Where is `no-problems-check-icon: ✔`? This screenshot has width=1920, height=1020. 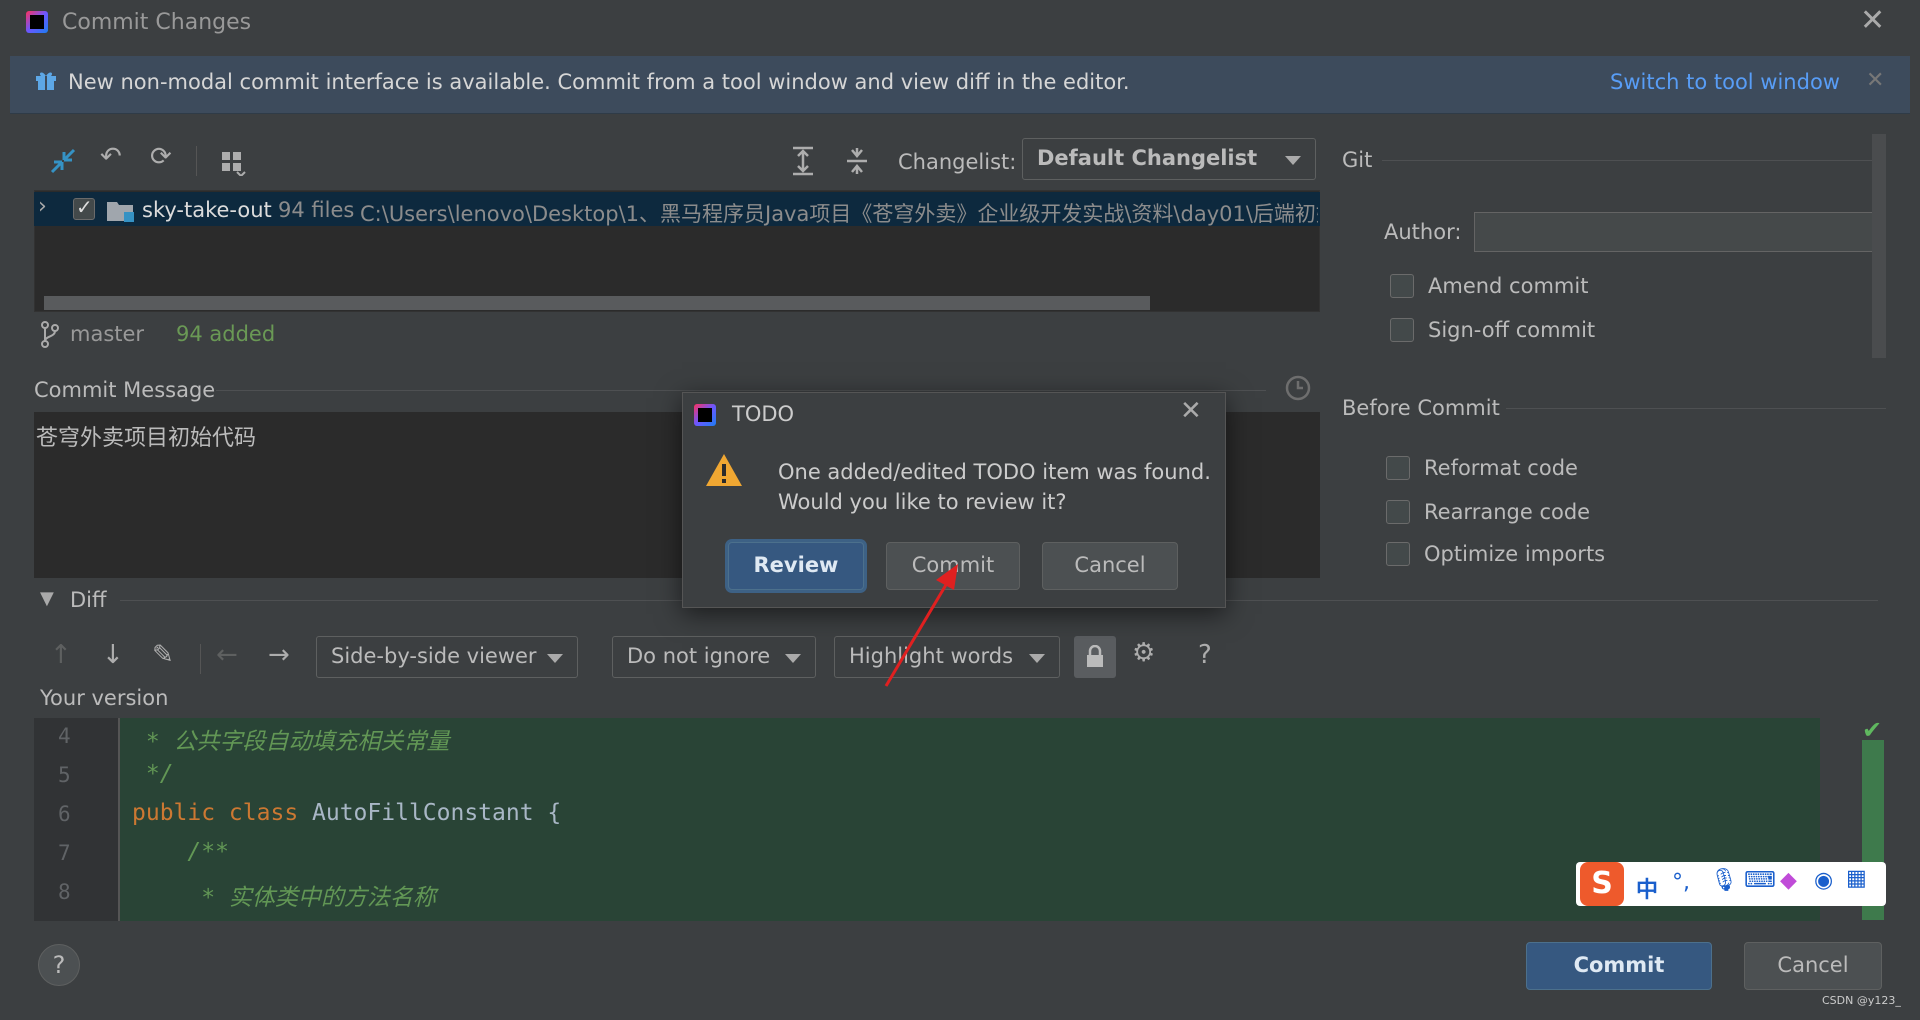 no-problems-check-icon: ✔ is located at coordinates (1872, 730).